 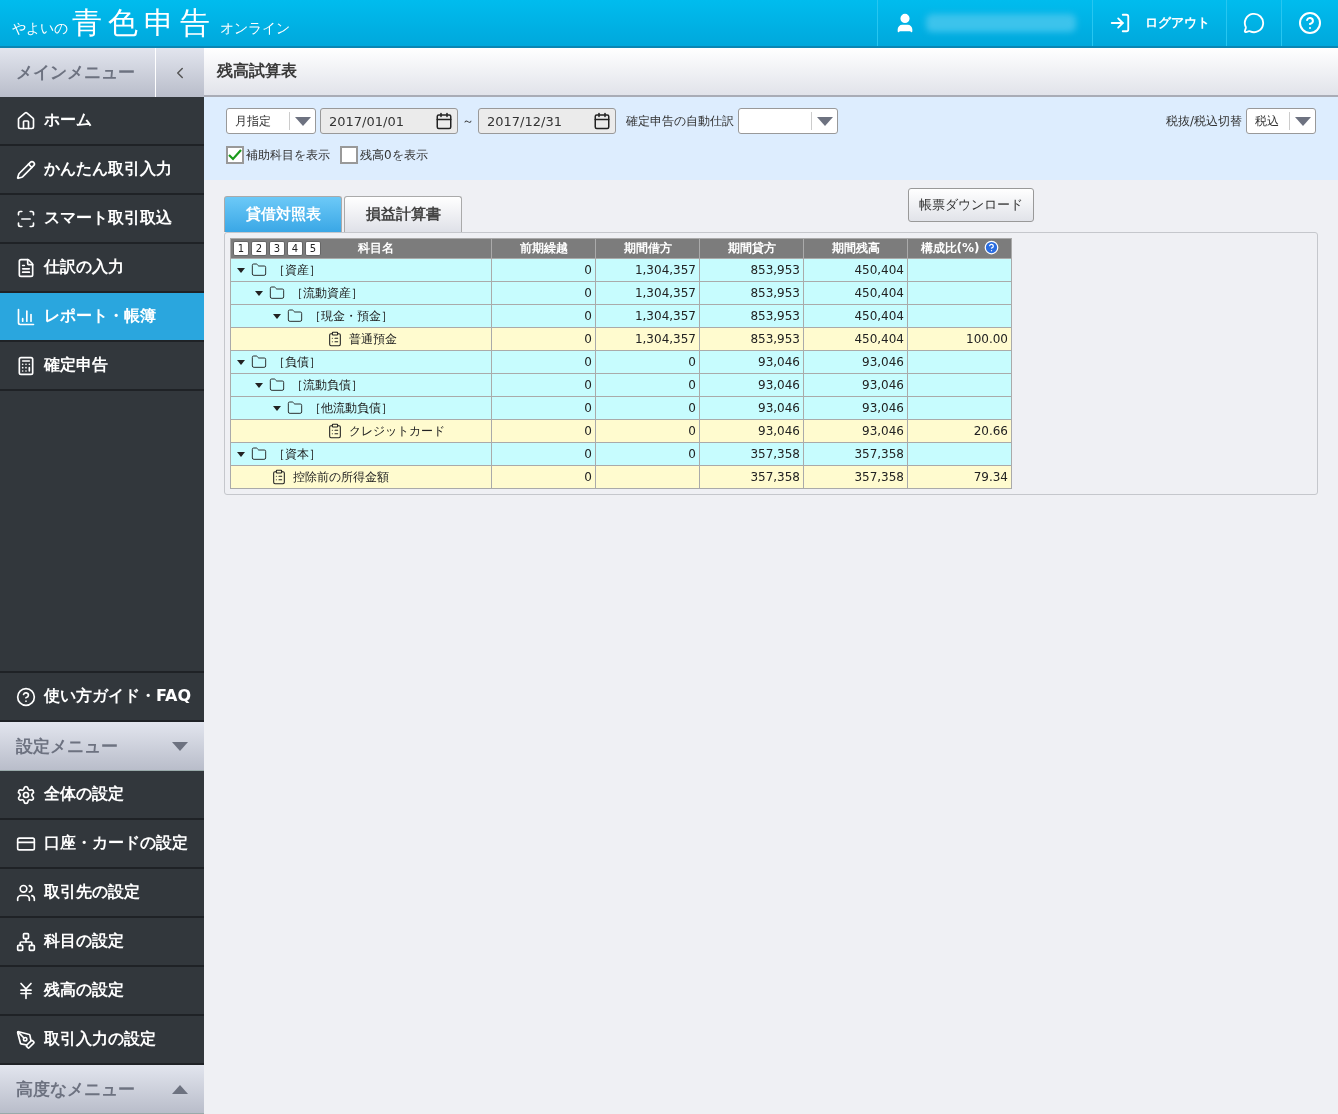 I want to click on account-name: ［資本］, so click(x=297, y=454).